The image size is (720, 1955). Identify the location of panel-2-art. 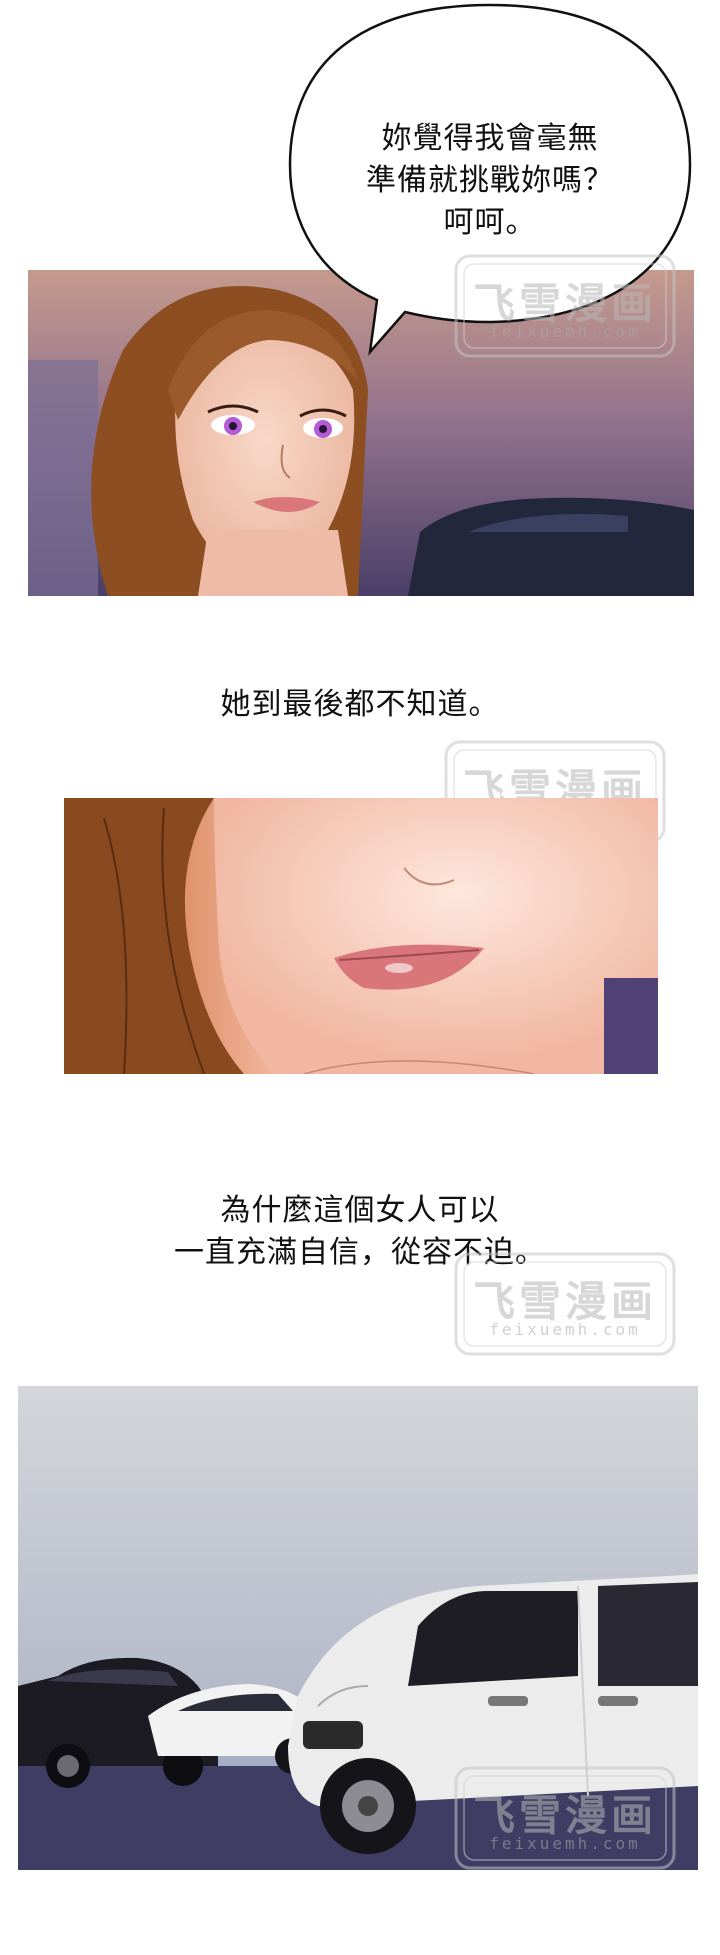
(361, 936).